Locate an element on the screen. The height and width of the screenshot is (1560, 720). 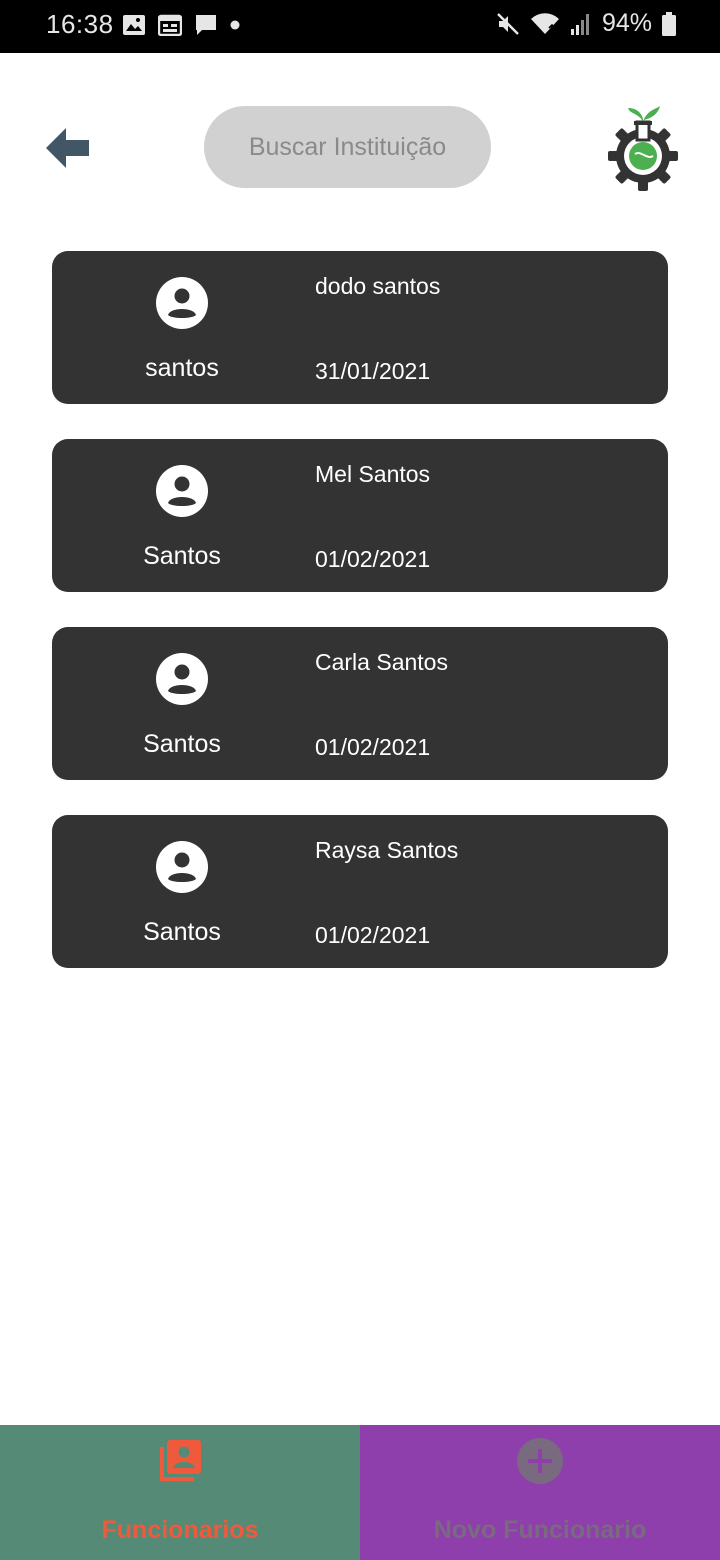
notification-icons is located at coordinates (181, 25).